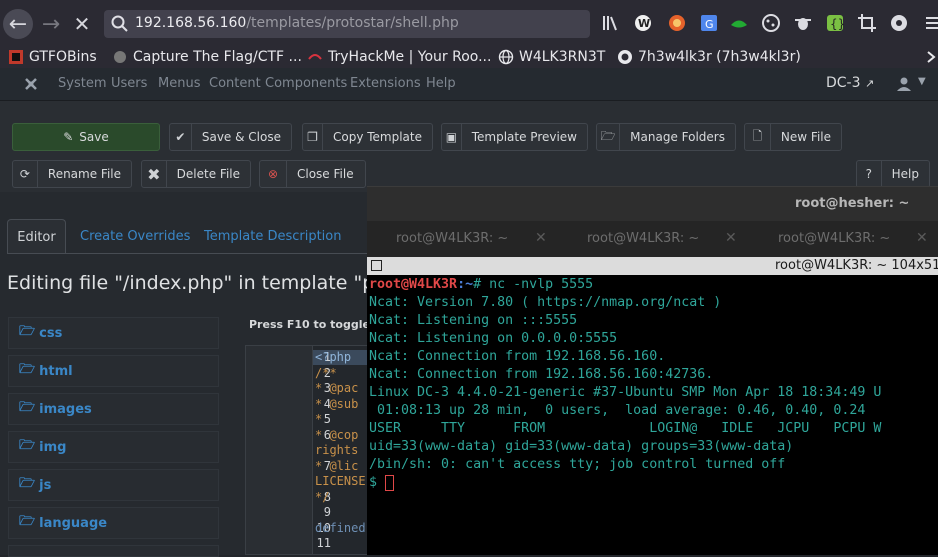 The height and width of the screenshot is (557, 938). Describe the element at coordinates (113, 371) in the screenshot. I see `folder-html: 🗁 html` at that location.